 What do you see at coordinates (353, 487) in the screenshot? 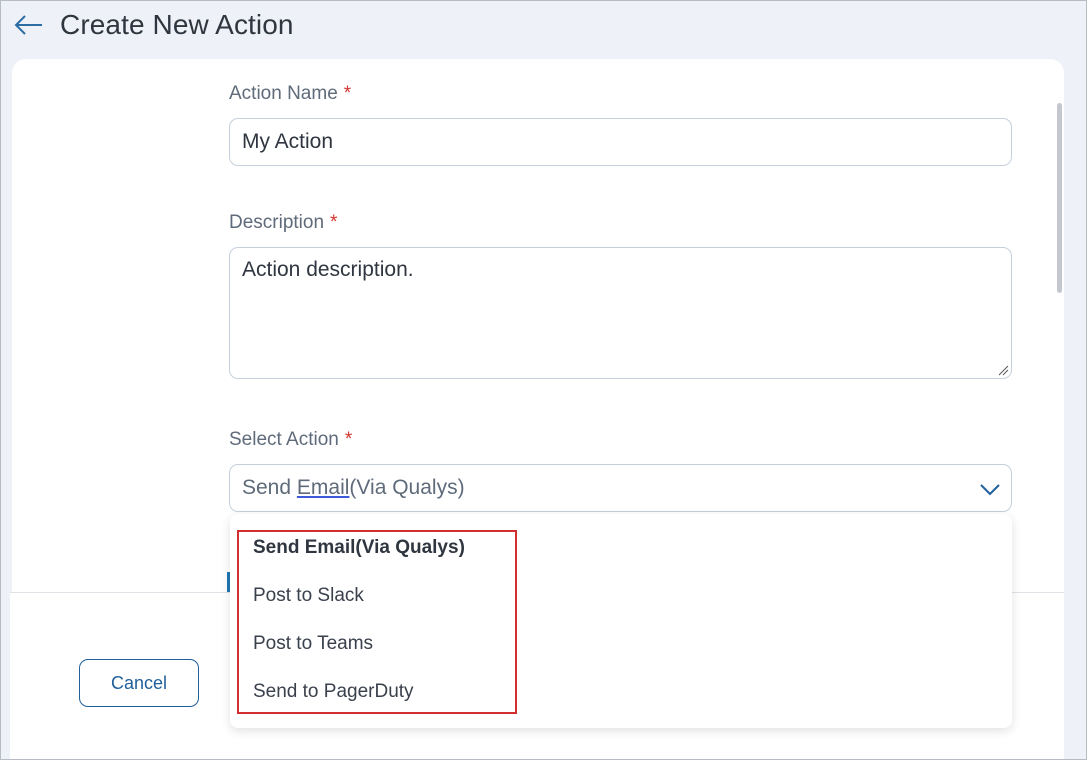
I see `select-action-value: Send Email(Via Qualys)` at bounding box center [353, 487].